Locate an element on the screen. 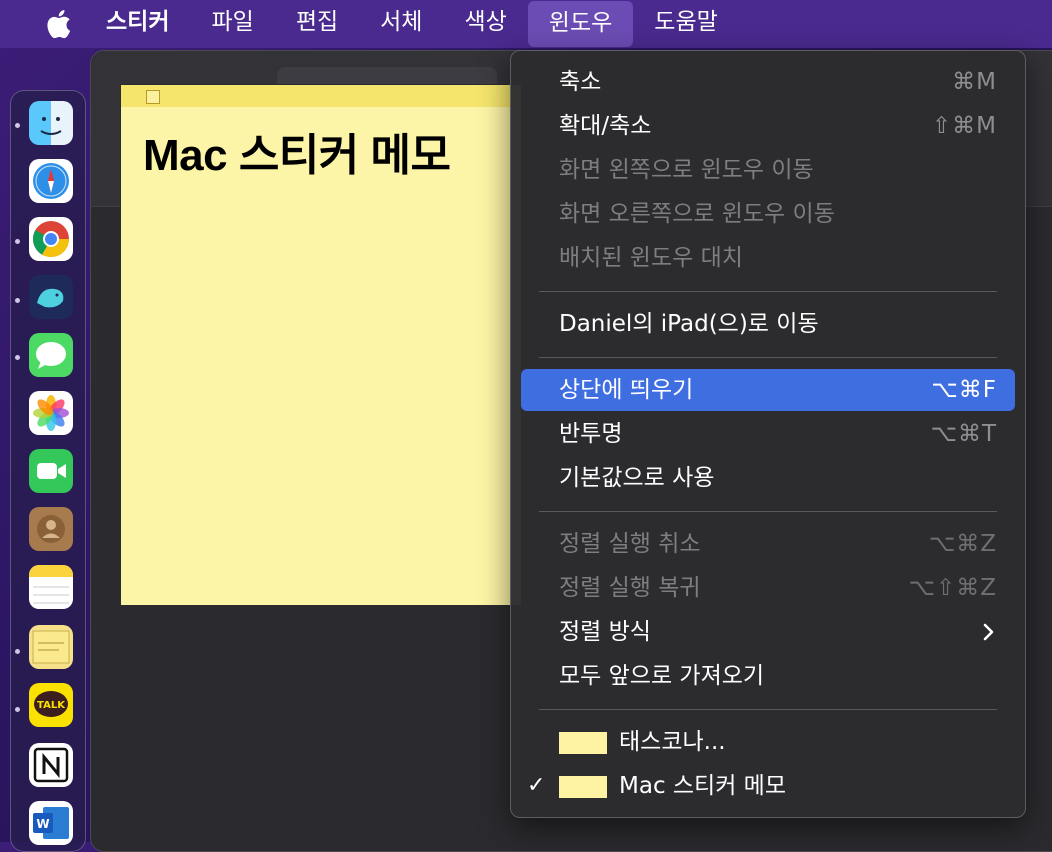 This screenshot has width=1052, height=852. menu-item-translucent: 반투명 ⌥⌘T is located at coordinates (768, 434).